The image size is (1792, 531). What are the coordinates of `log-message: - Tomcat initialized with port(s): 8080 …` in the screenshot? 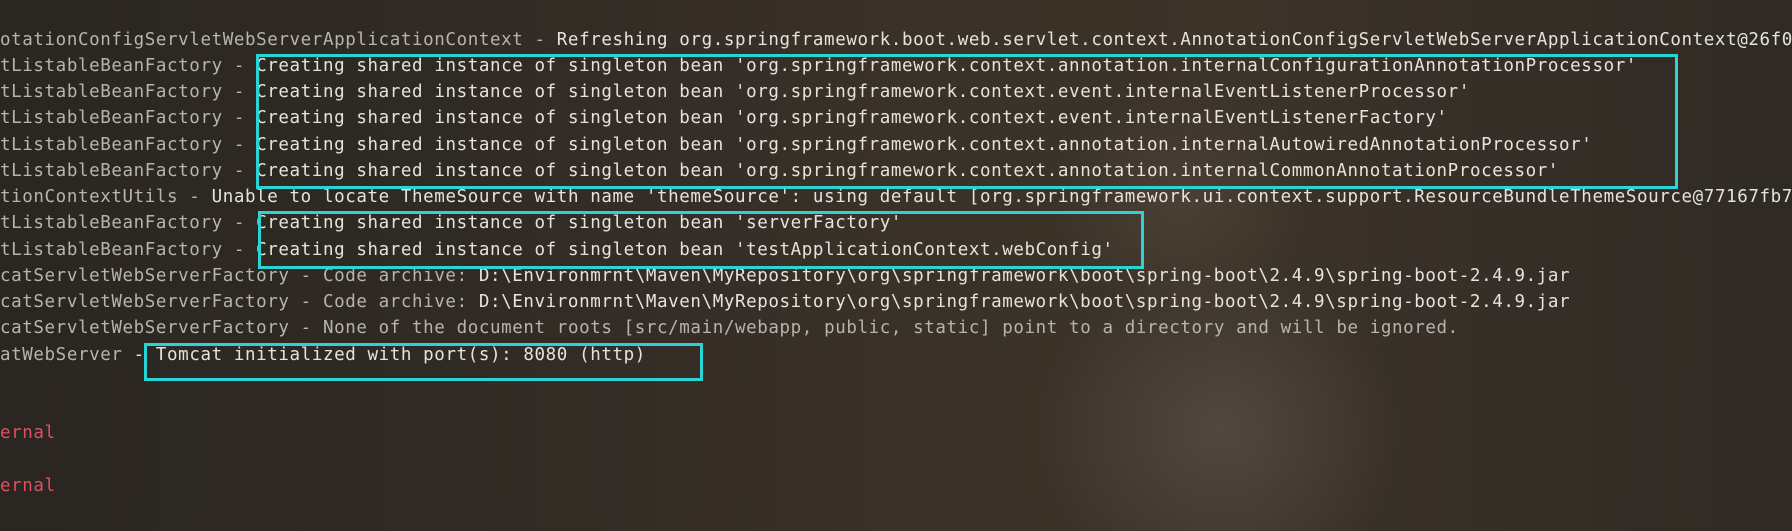 It's located at (389, 355).